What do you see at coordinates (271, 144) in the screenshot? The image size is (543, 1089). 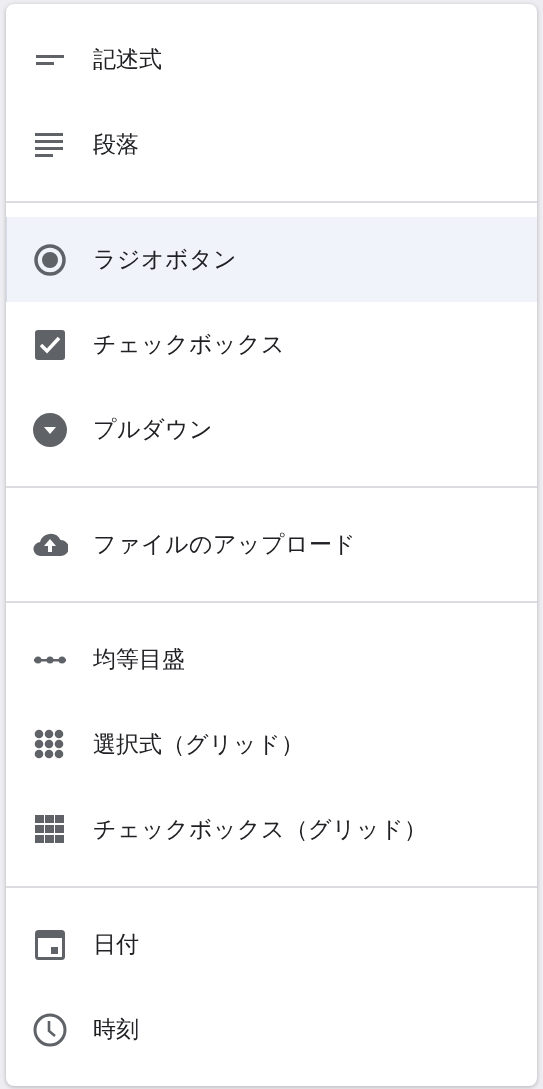 I see `menu-item: 段落` at bounding box center [271, 144].